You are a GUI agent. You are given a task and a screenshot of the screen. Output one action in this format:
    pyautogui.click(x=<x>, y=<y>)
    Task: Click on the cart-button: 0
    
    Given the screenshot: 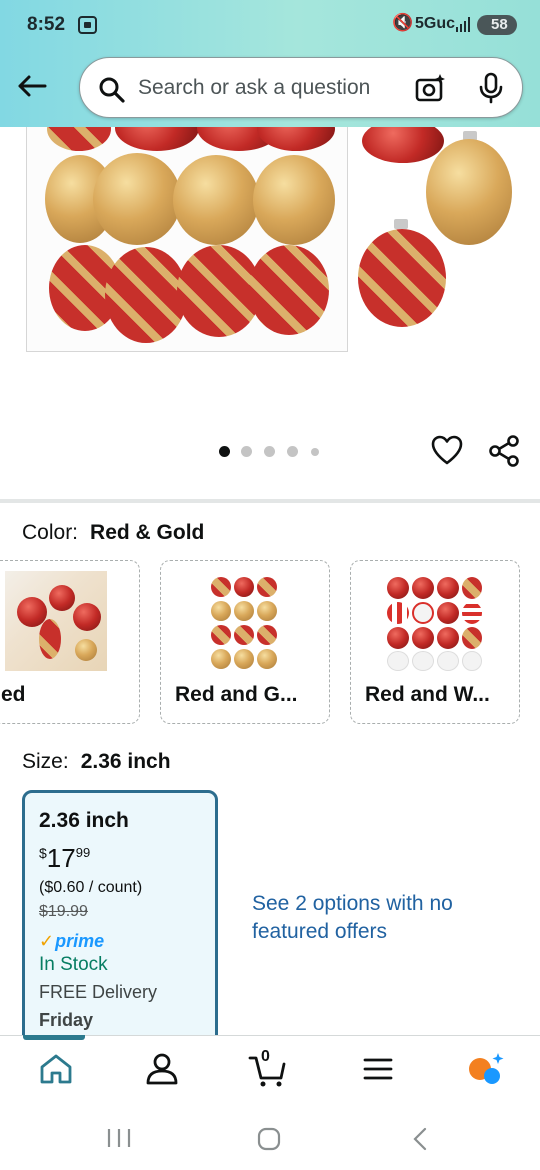 What is the action you would take?
    pyautogui.click(x=268, y=1068)
    